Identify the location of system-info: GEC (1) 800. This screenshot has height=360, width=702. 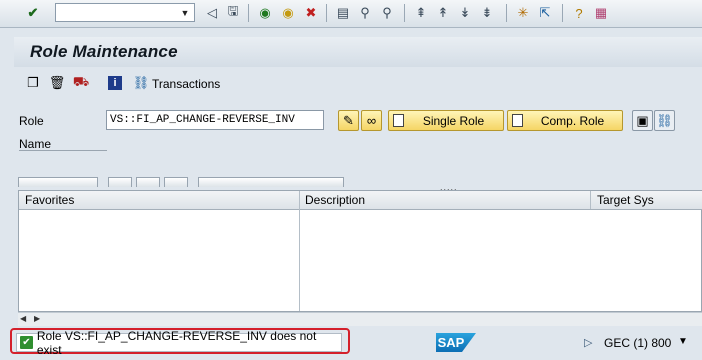
(637, 343).